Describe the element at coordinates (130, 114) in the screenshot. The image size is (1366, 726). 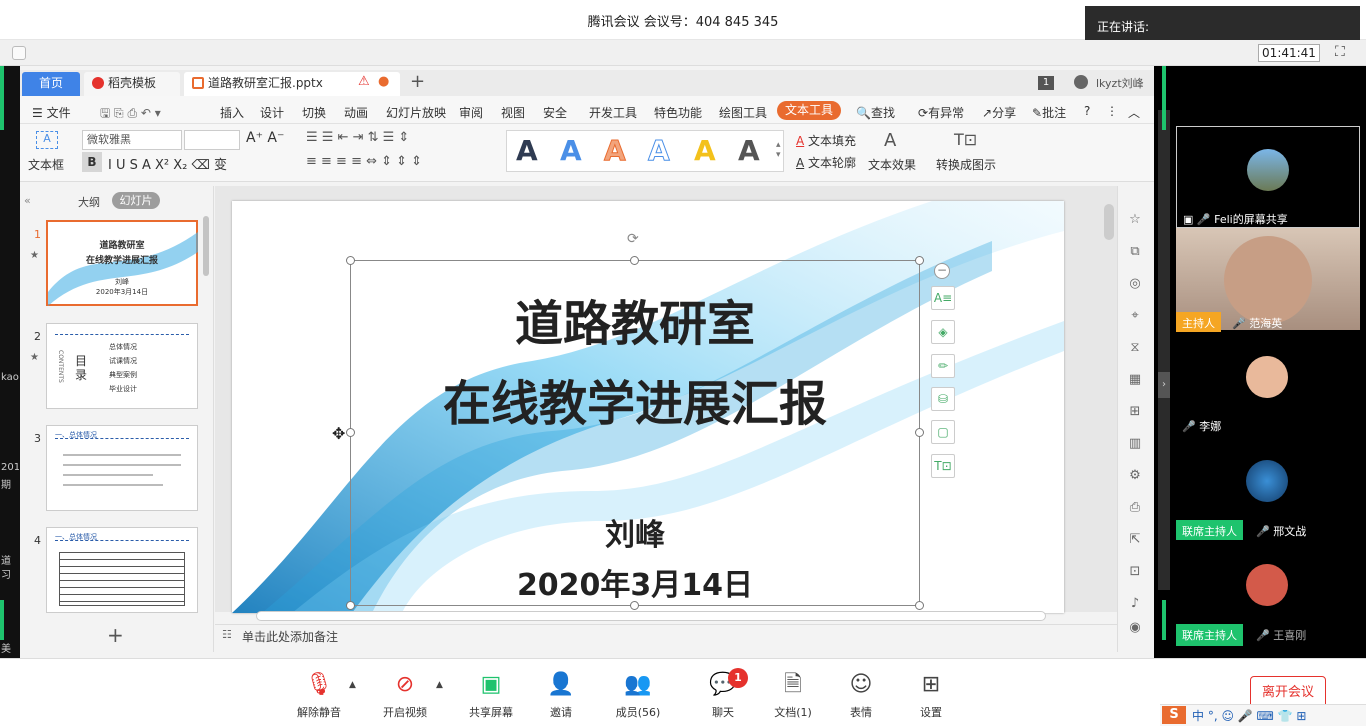
I see `quick-access-icons: 🖫 ⎘ ⎙ ↶ ▾` at that location.